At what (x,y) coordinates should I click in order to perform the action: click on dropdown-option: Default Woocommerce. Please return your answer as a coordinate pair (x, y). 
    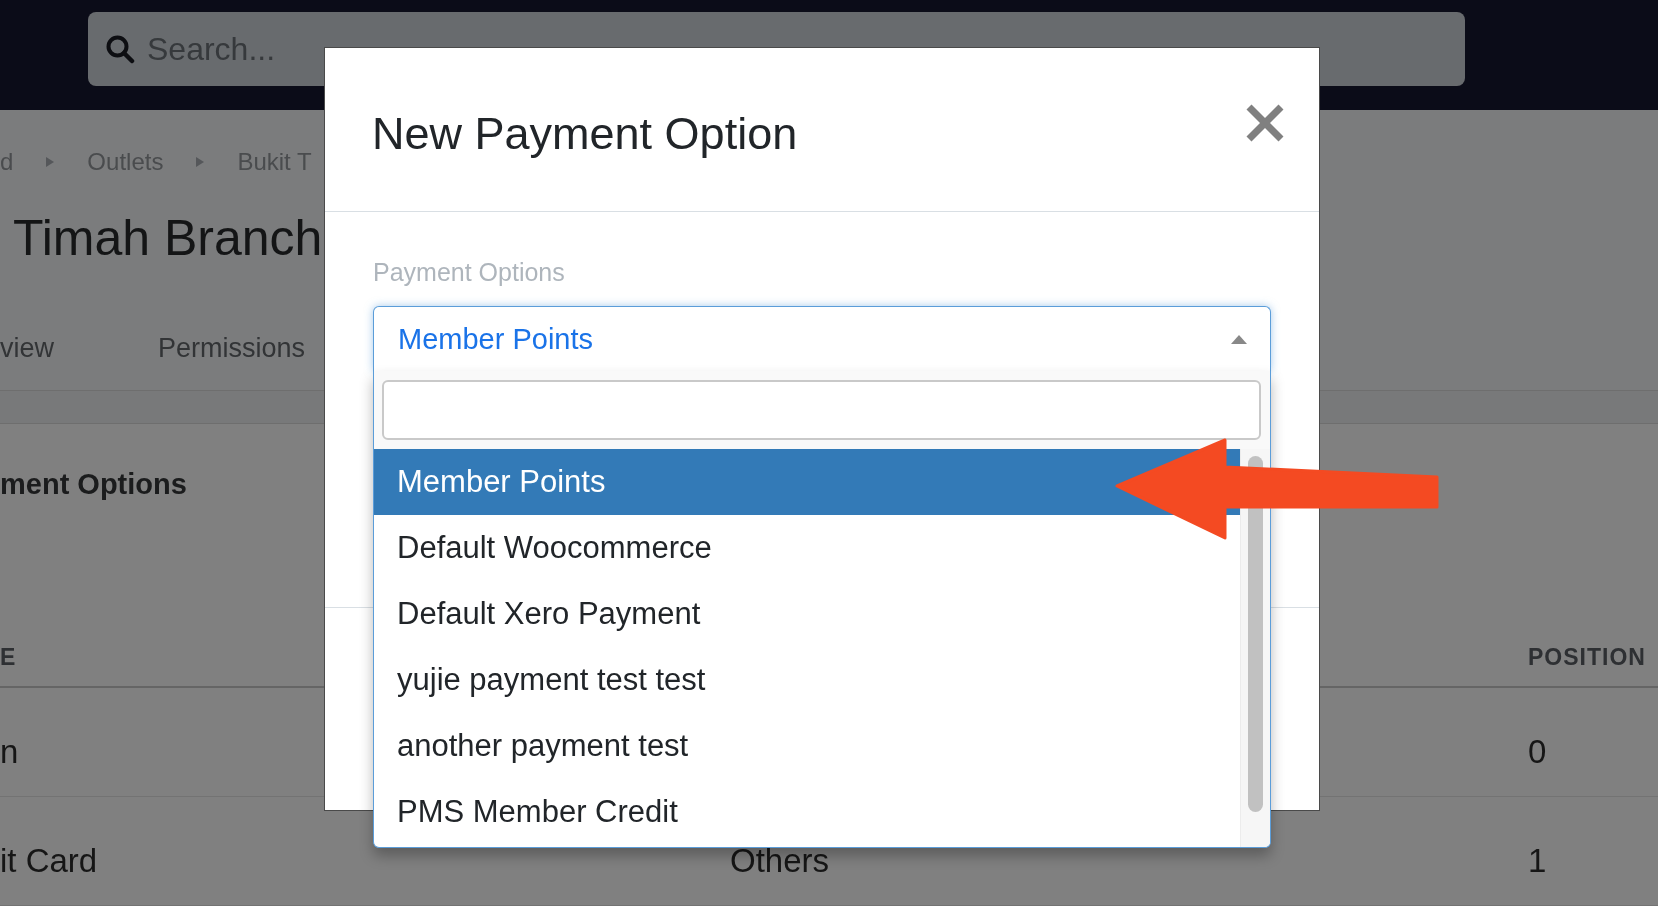
    Looking at the image, I should click on (807, 548).